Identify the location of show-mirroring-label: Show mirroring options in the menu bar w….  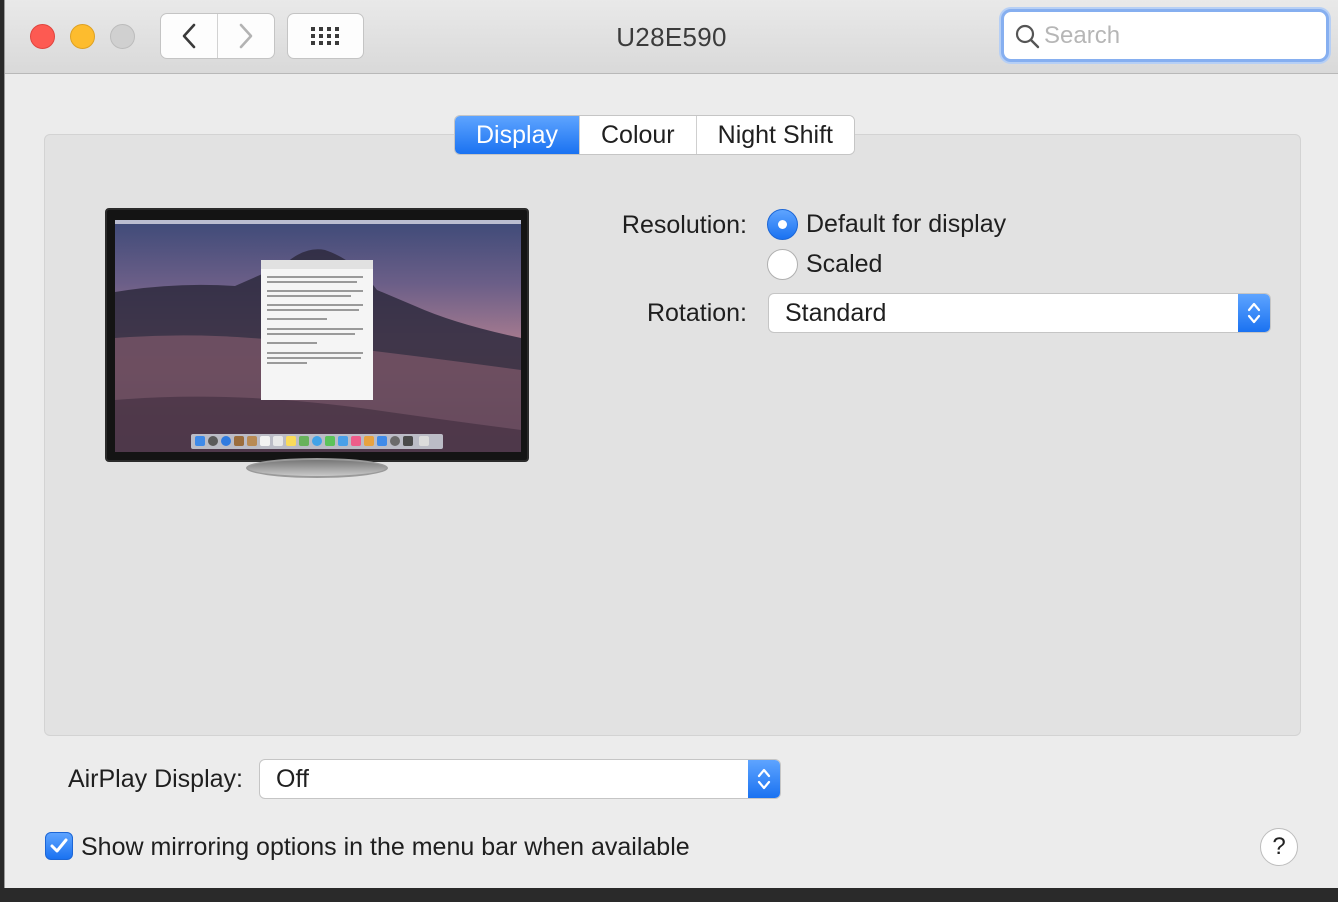
(385, 847).